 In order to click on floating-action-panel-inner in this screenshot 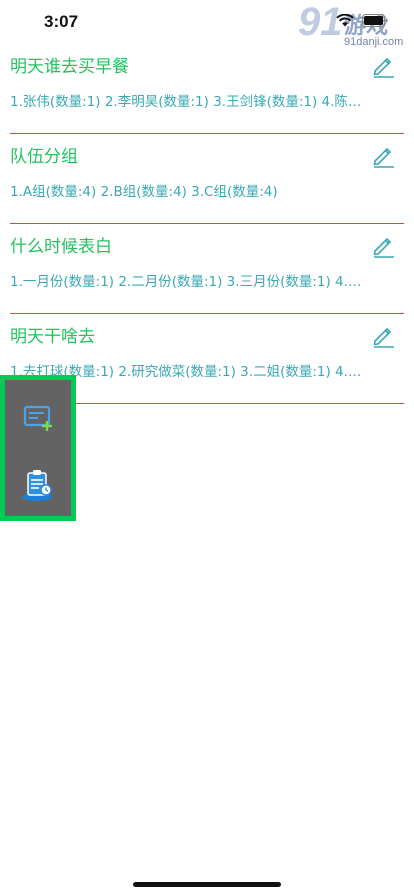, I will do `click(38, 448)`.